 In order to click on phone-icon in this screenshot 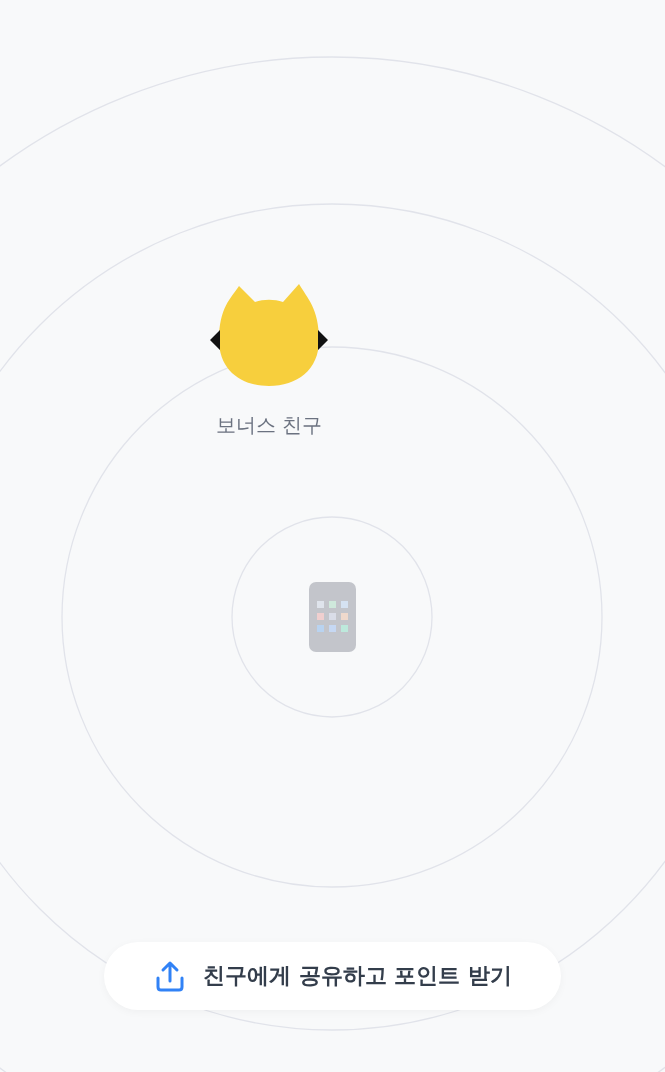, I will do `click(332, 617)`.